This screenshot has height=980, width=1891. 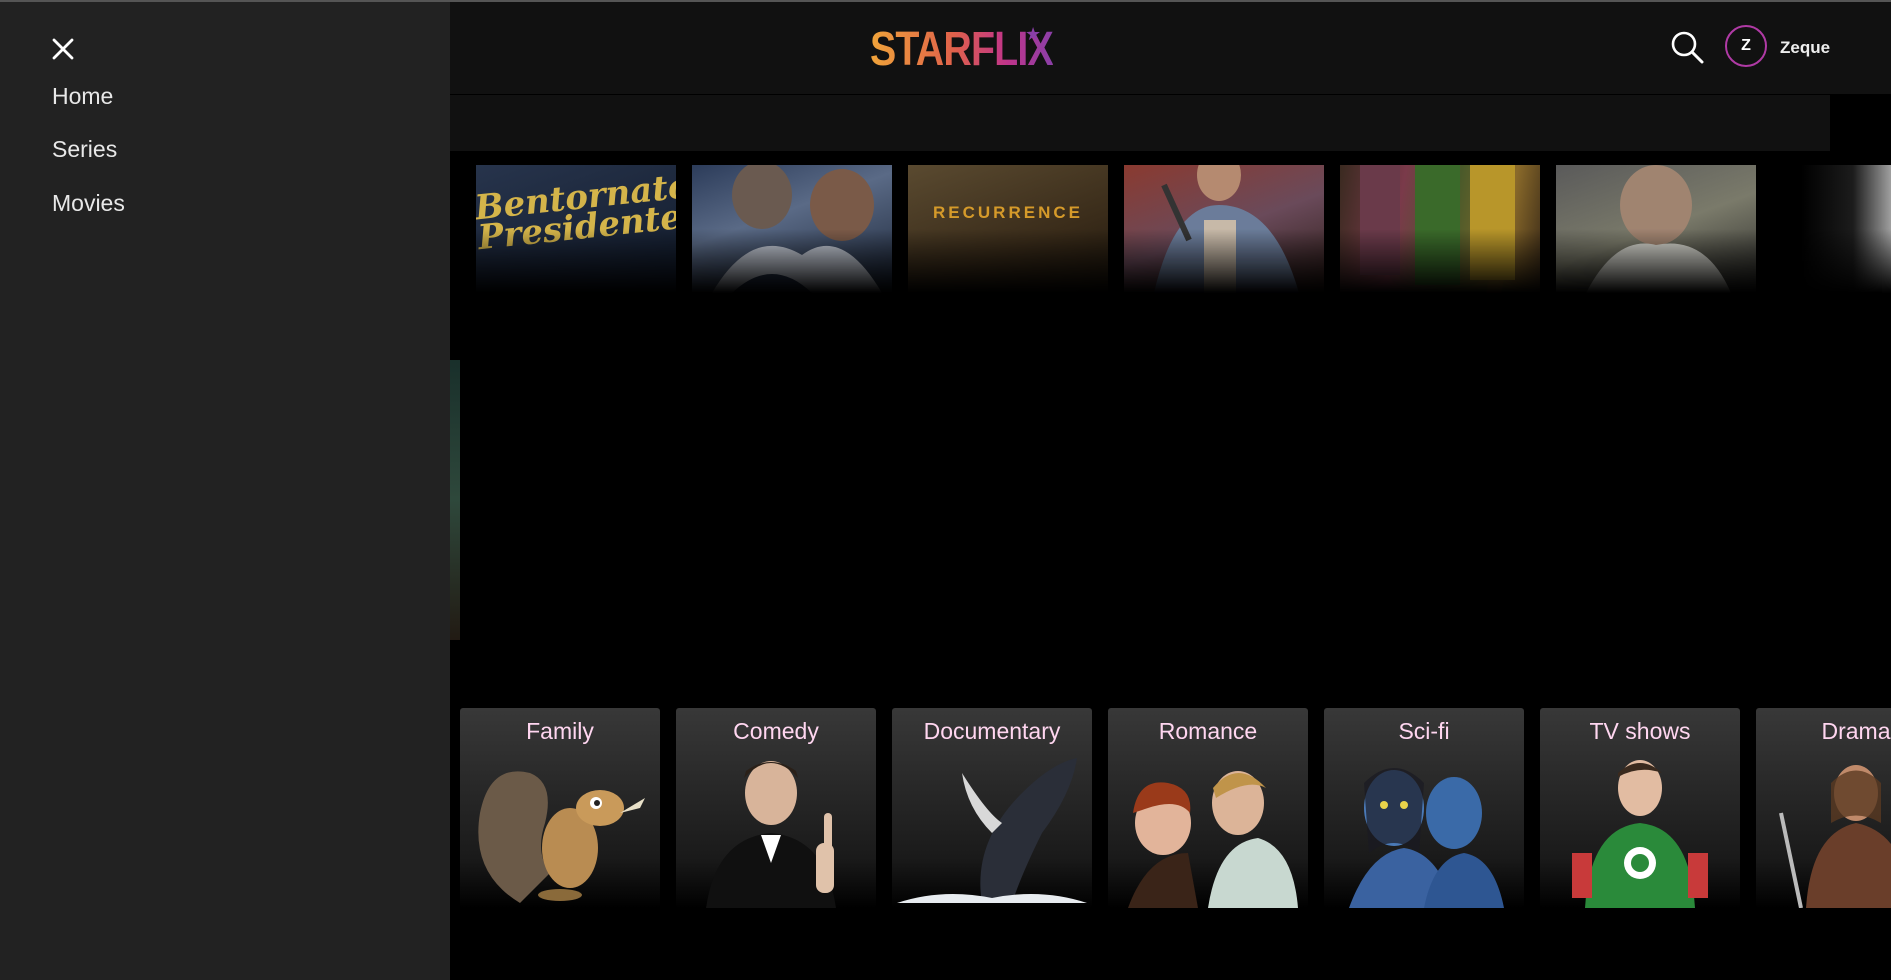 I want to click on category-card-family: Family, so click(x=560, y=808).